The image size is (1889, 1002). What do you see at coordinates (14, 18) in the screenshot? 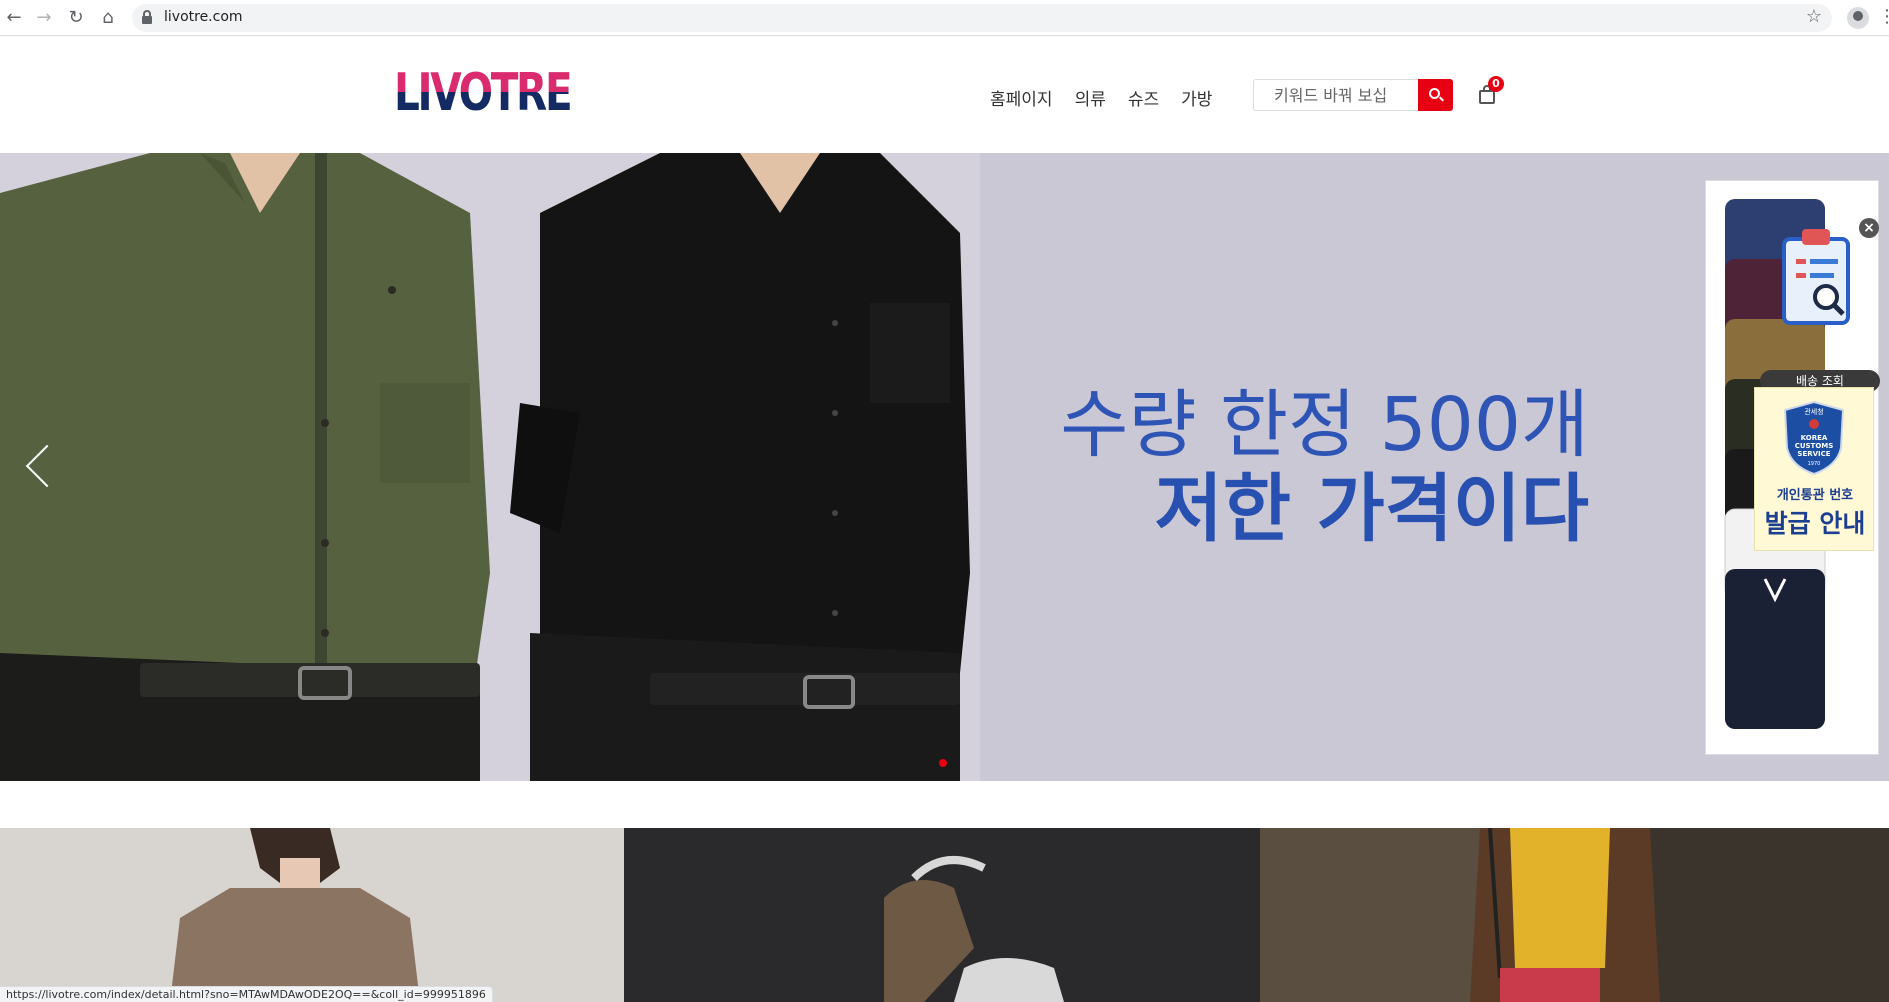
I see `back-icon: ←` at bounding box center [14, 18].